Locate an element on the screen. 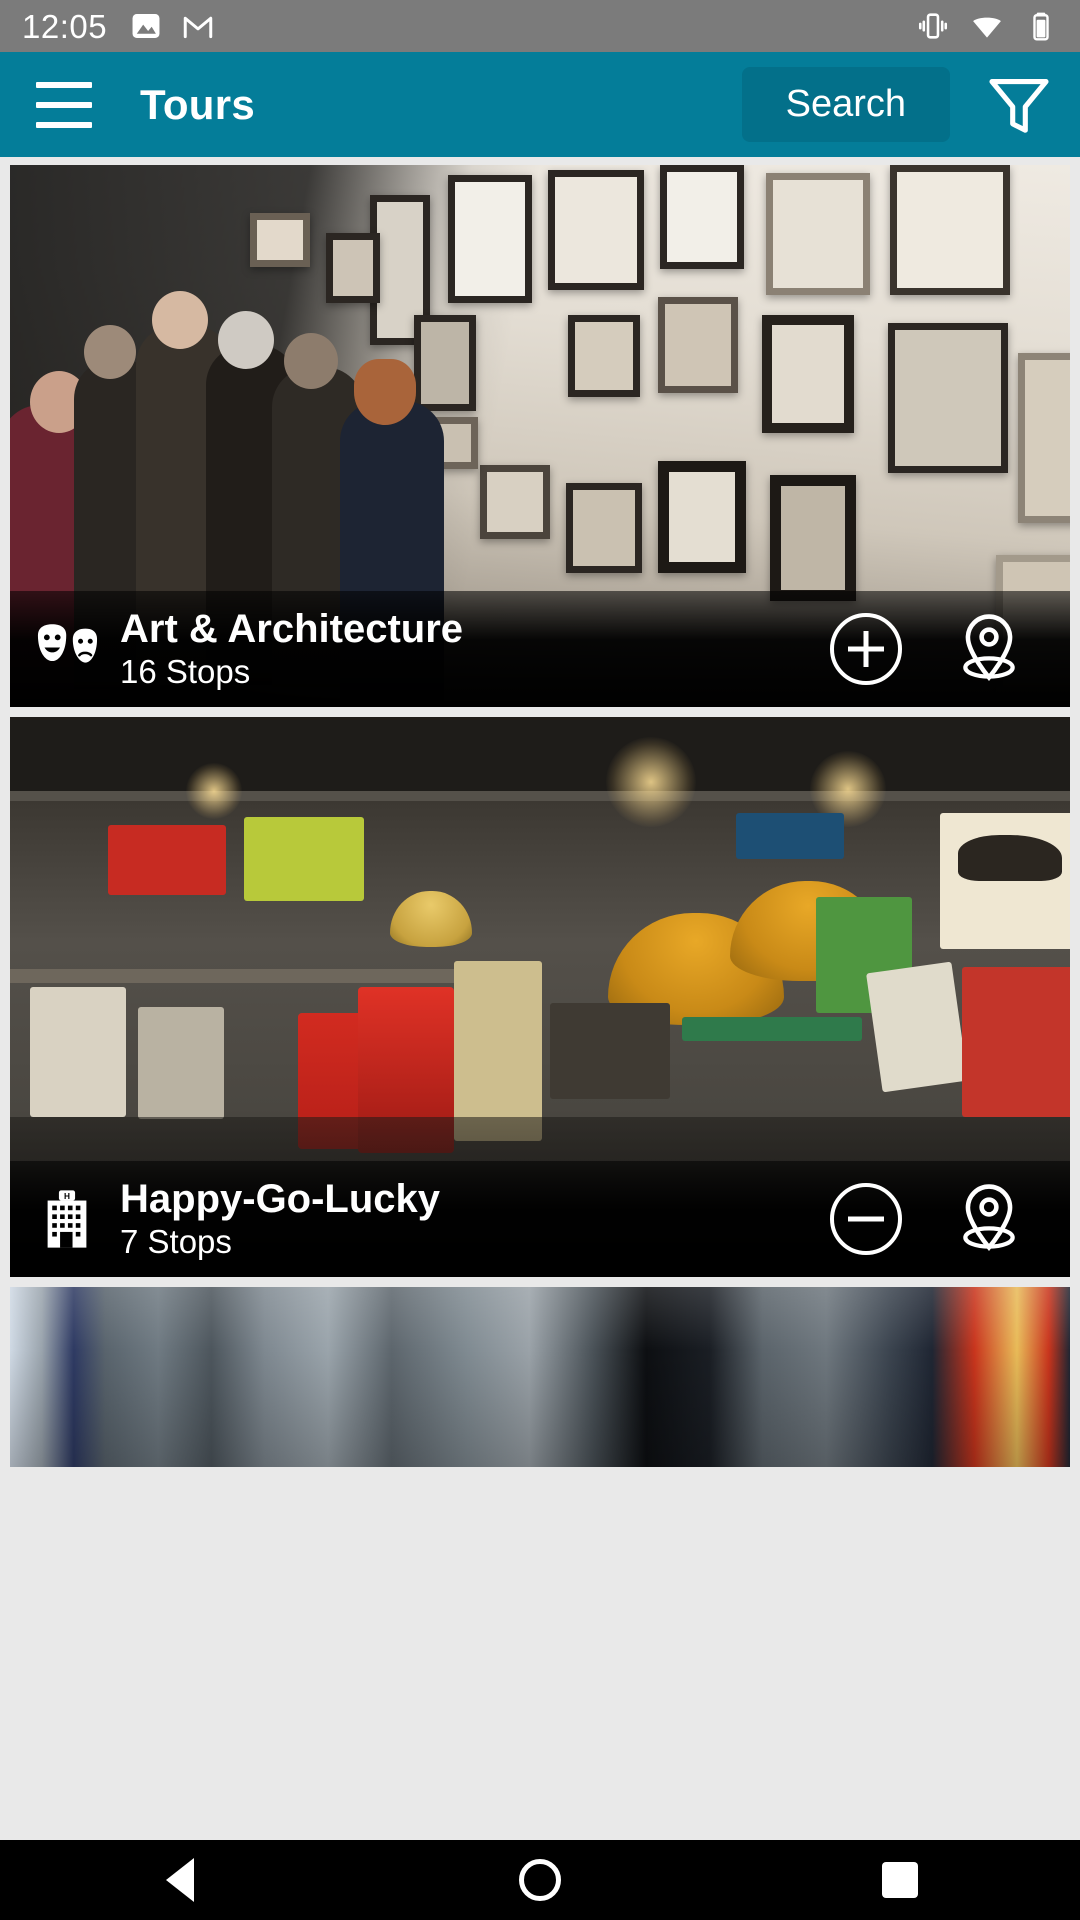 The height and width of the screenshot is (1920, 1080). card-footer: Art & Architecture 16 Stops is located at coordinates (540, 649).